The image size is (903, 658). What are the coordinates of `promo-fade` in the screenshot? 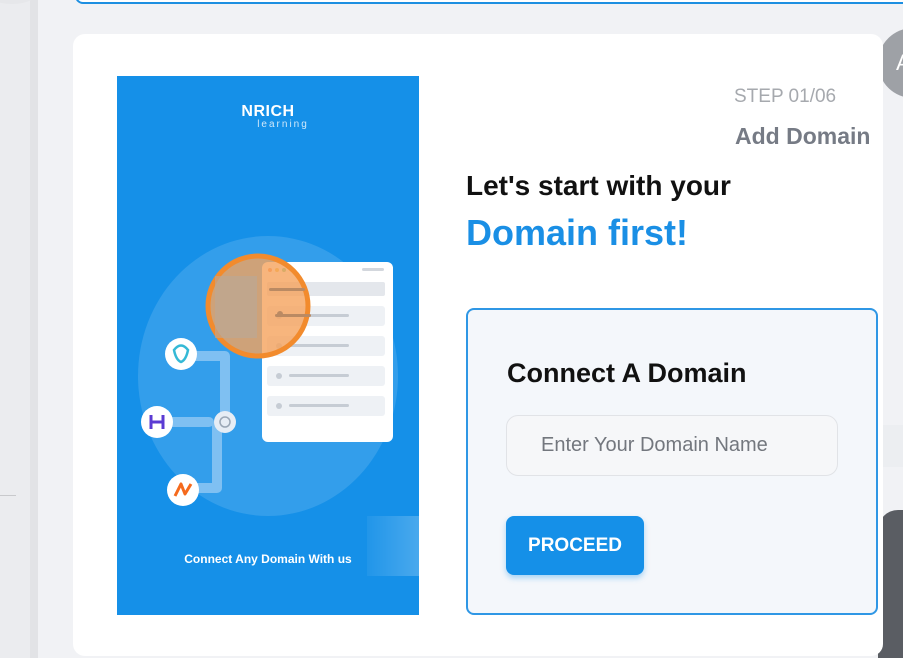 It's located at (393, 546).